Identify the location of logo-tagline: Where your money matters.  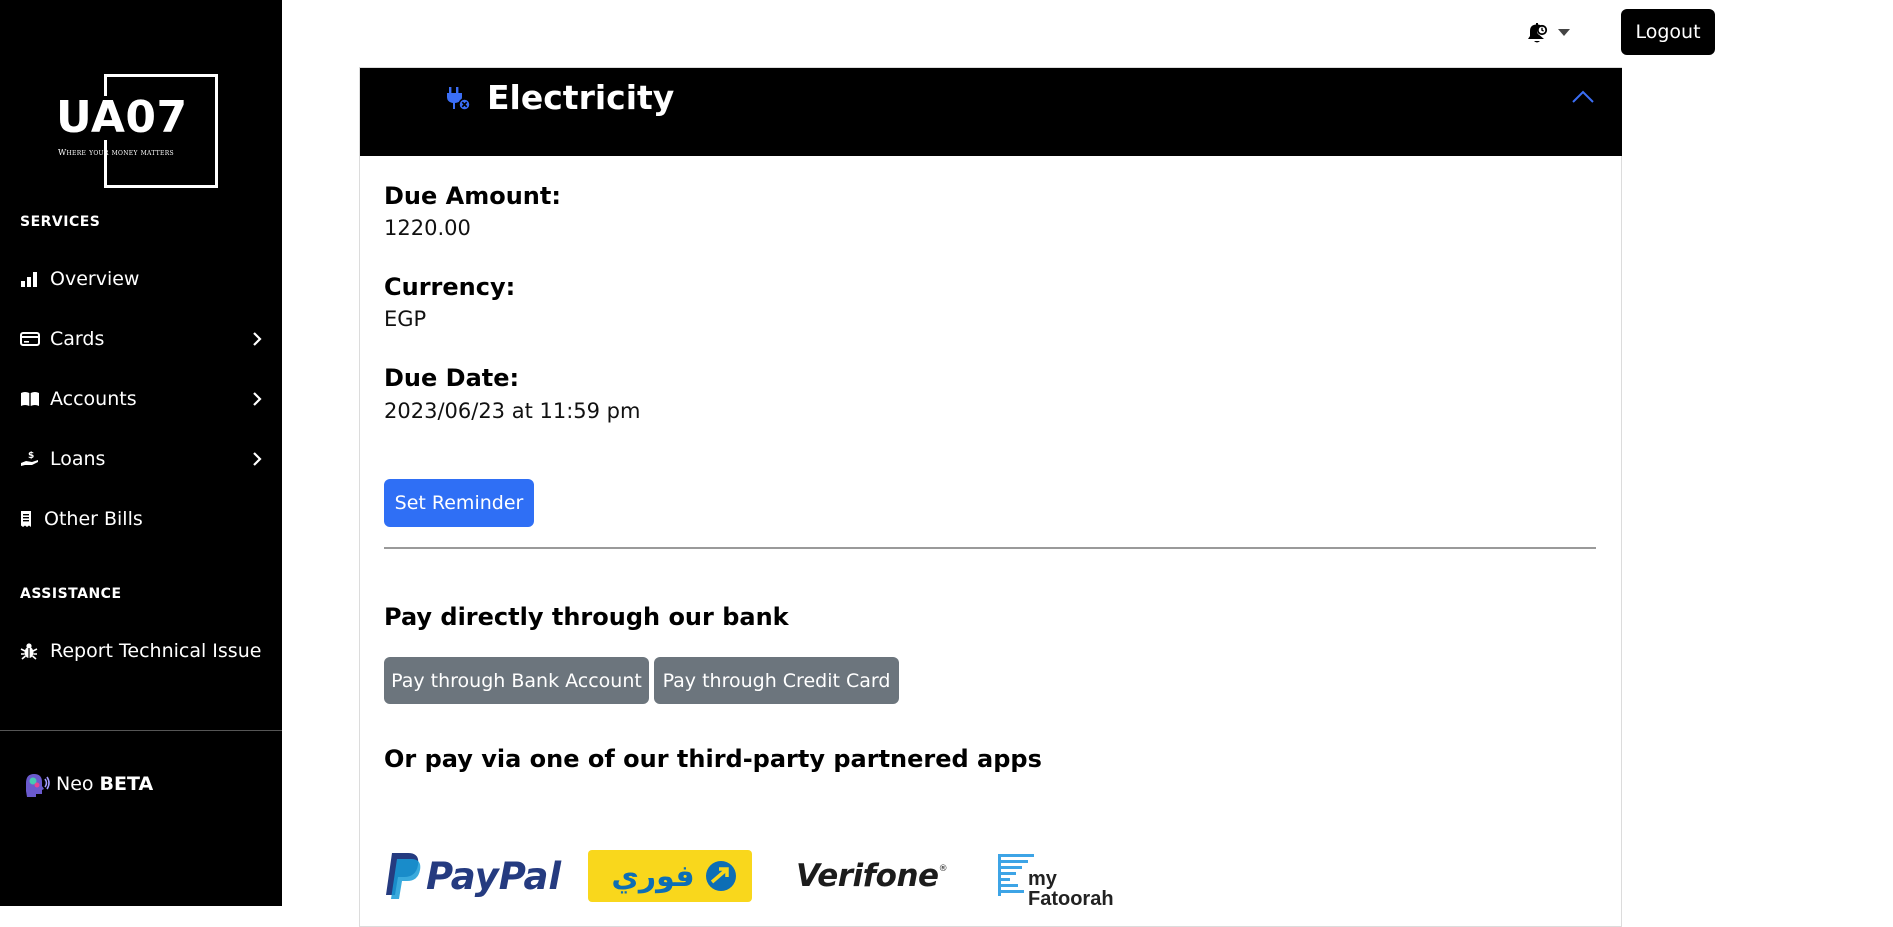
(116, 152).